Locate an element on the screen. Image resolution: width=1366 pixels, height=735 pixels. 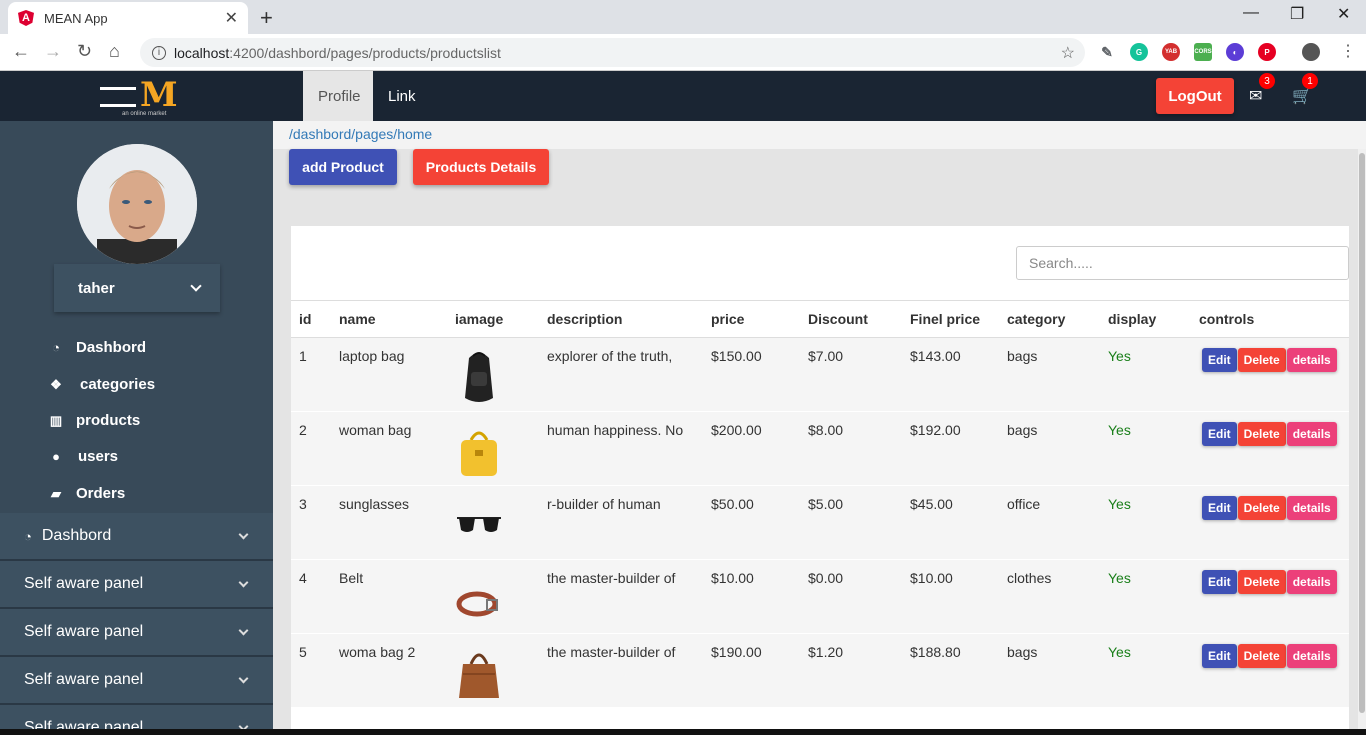
cell-image is located at coordinates (493, 671).